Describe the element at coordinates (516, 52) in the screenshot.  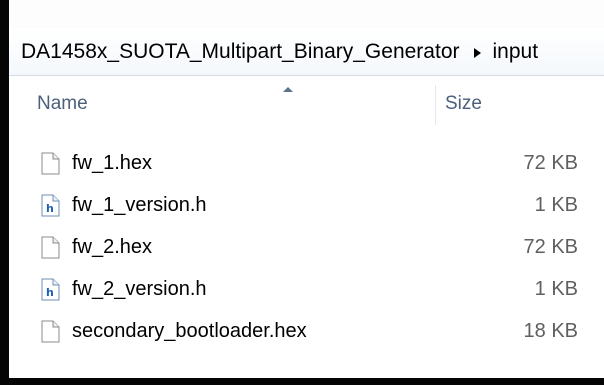
I see `breadcrumb-subfolder: input` at that location.